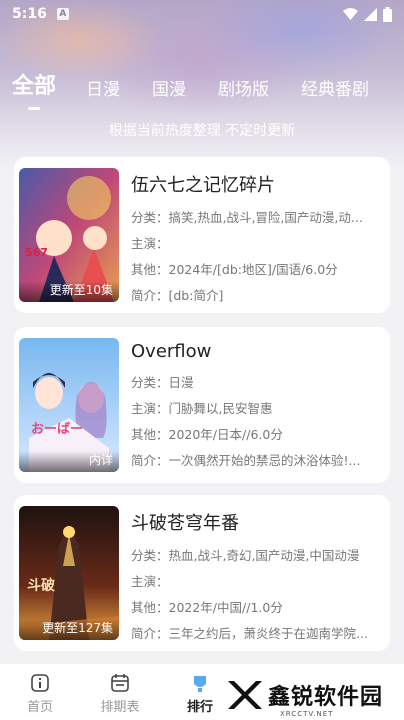 The width and height of the screenshot is (404, 720). What do you see at coordinates (199, 707) in the screenshot?
I see `nav-ranking-label: 排行` at bounding box center [199, 707].